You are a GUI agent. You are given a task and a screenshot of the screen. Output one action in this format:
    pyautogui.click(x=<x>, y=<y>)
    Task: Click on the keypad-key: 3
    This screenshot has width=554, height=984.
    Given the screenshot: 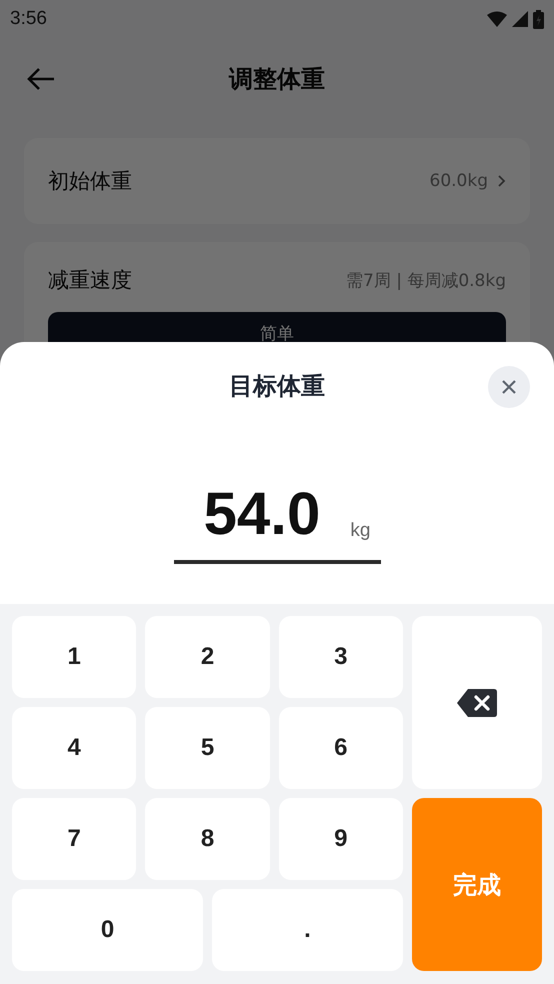 What is the action you would take?
    pyautogui.click(x=340, y=657)
    